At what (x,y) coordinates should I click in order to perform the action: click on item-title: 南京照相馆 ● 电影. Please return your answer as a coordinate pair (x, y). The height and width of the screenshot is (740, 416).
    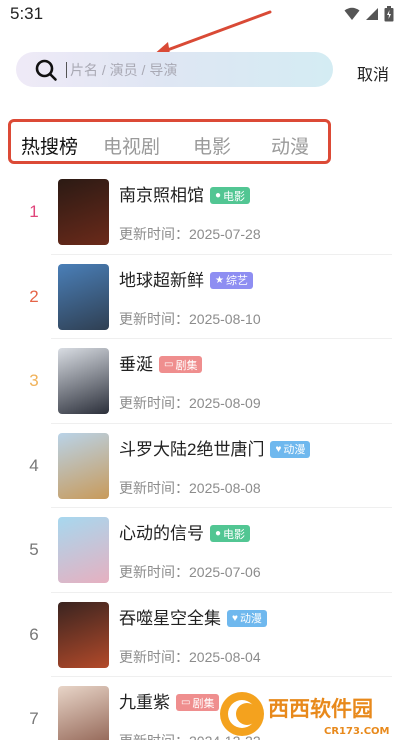
    Looking at the image, I should click on (185, 193).